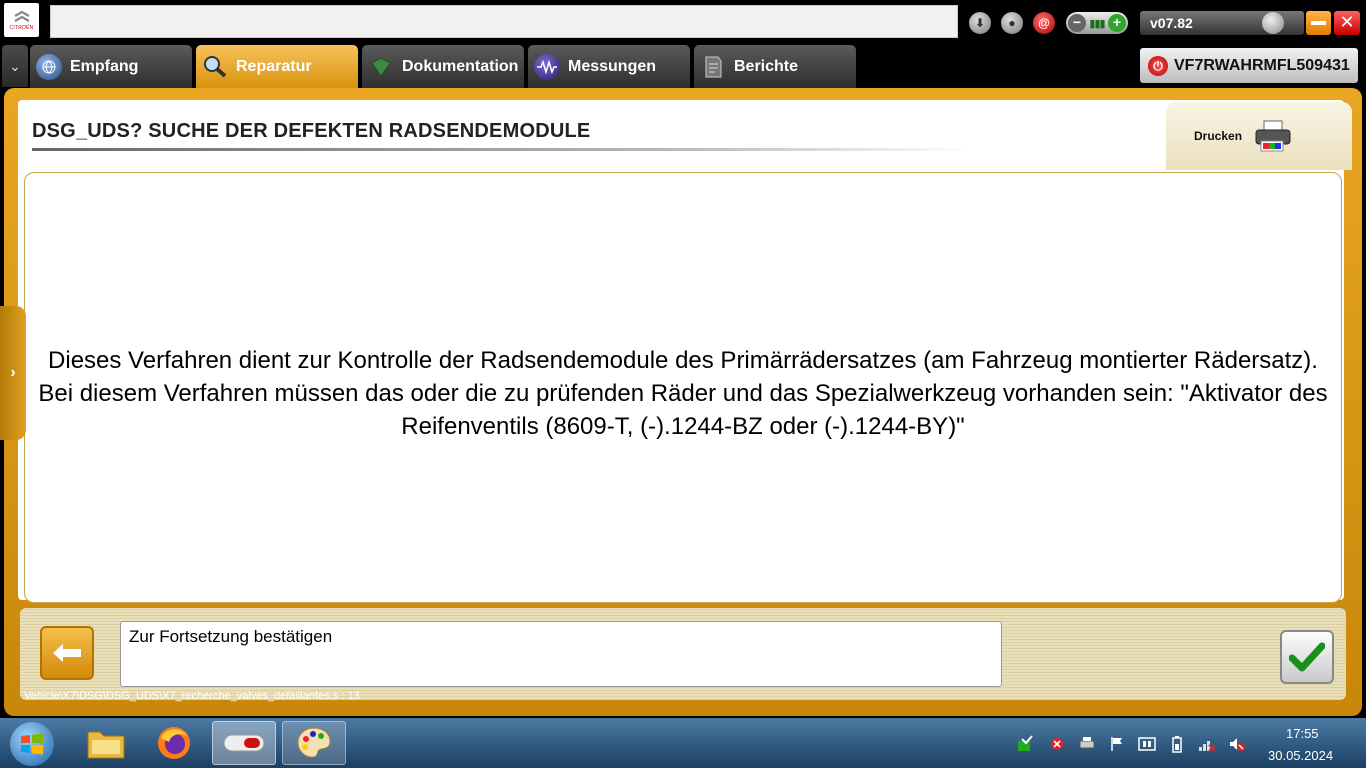 The image size is (1366, 768). I want to click on book-icon, so click(381, 67).